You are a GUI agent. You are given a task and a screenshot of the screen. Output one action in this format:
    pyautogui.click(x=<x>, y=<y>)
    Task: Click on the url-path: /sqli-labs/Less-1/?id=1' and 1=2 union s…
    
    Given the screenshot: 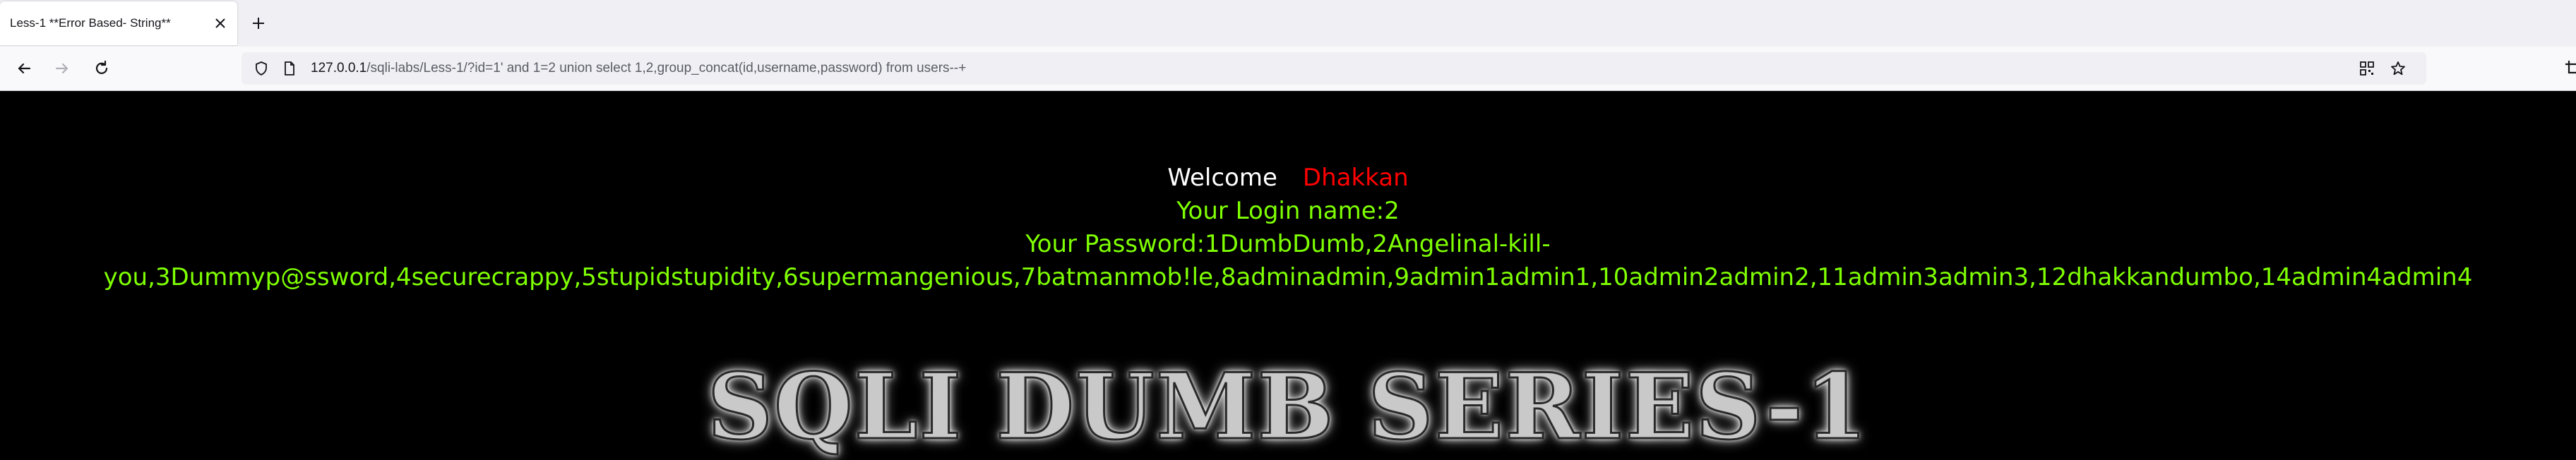 What is the action you would take?
    pyautogui.click(x=666, y=68)
    